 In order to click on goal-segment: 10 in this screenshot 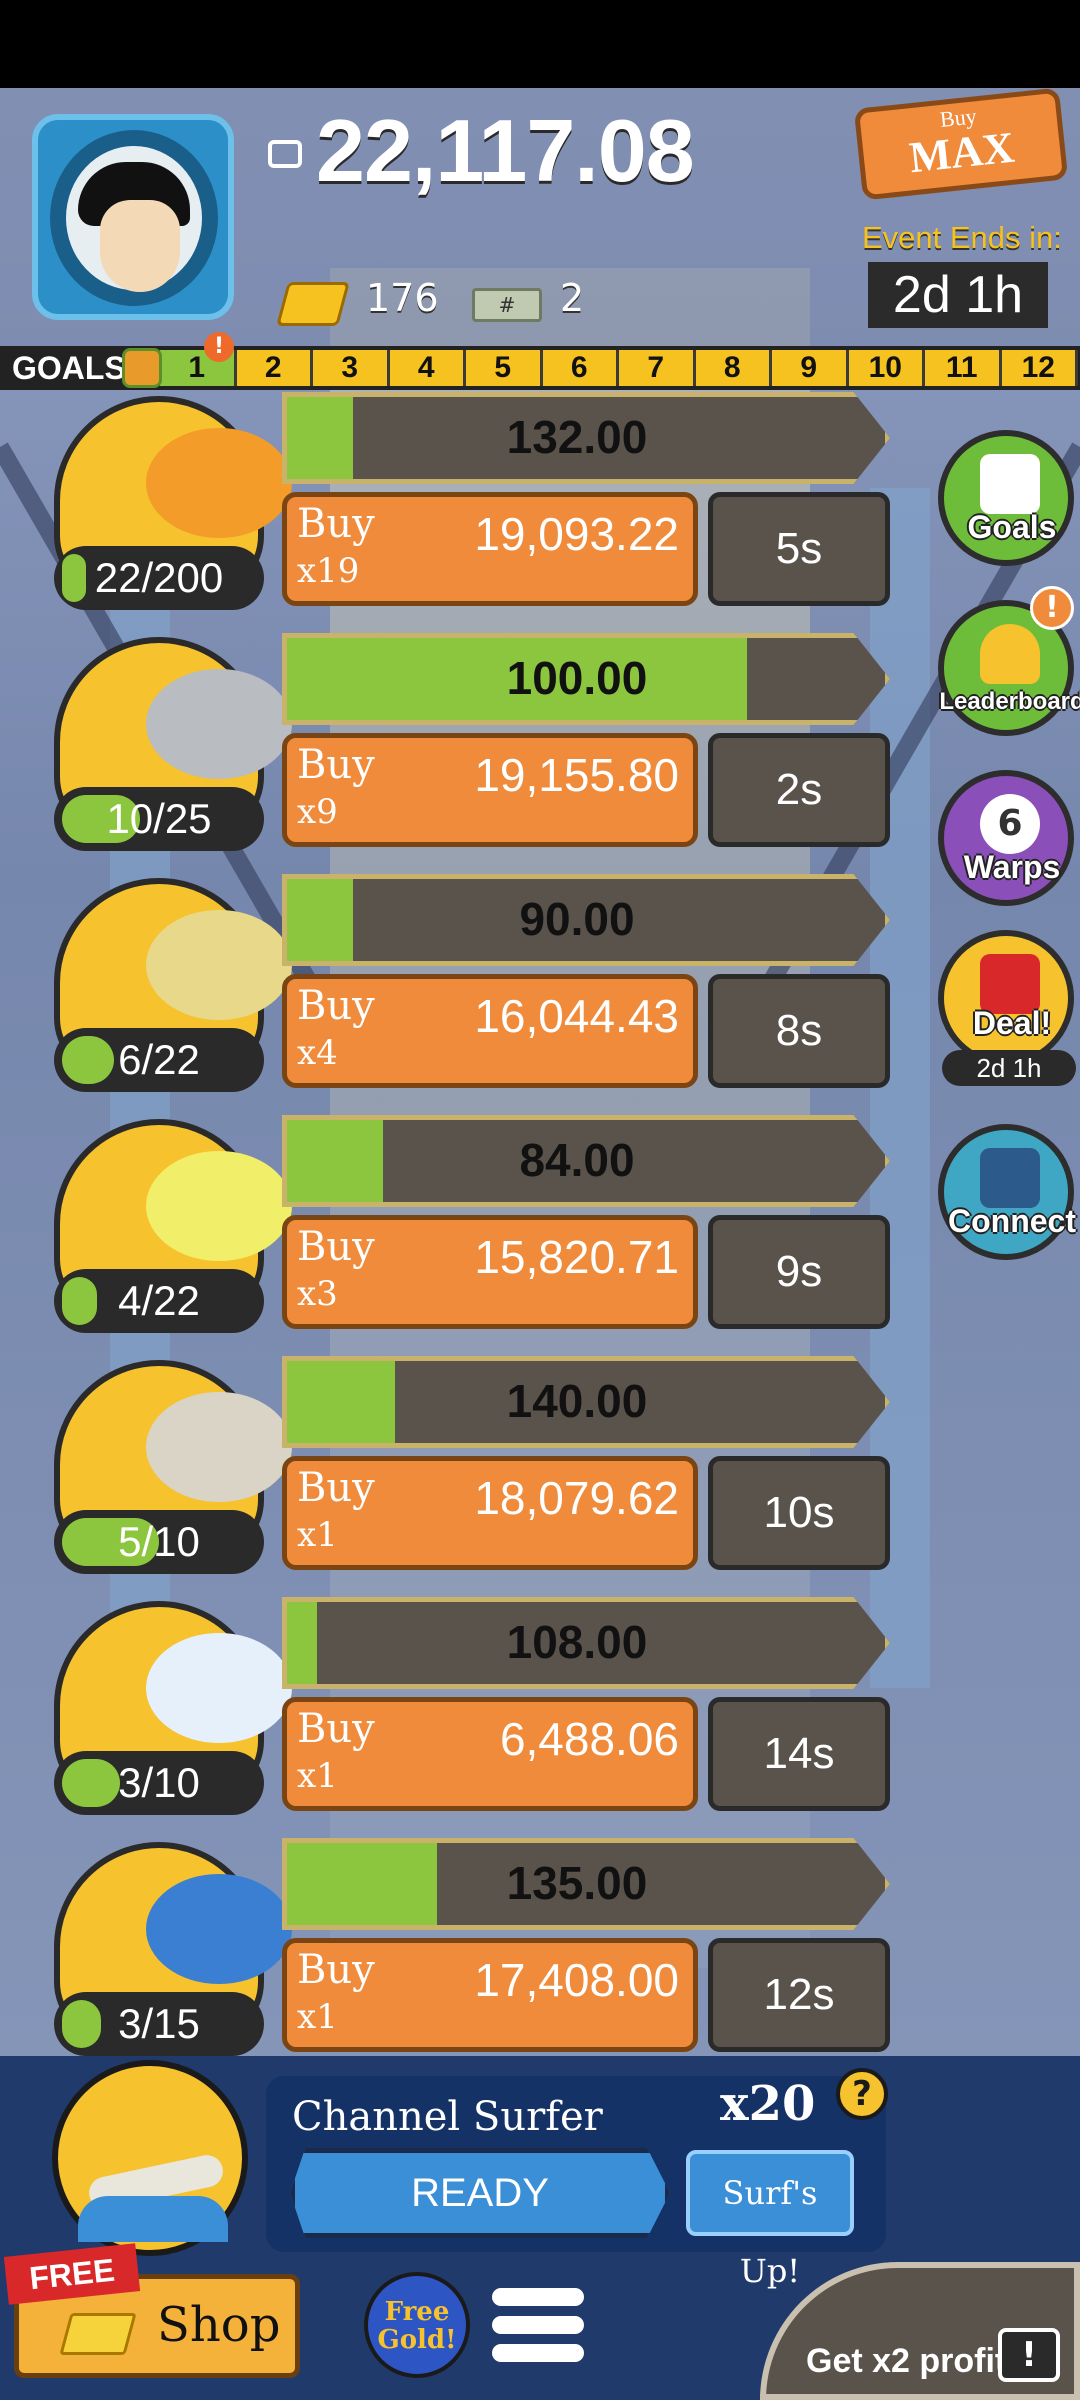, I will do `click(887, 368)`.